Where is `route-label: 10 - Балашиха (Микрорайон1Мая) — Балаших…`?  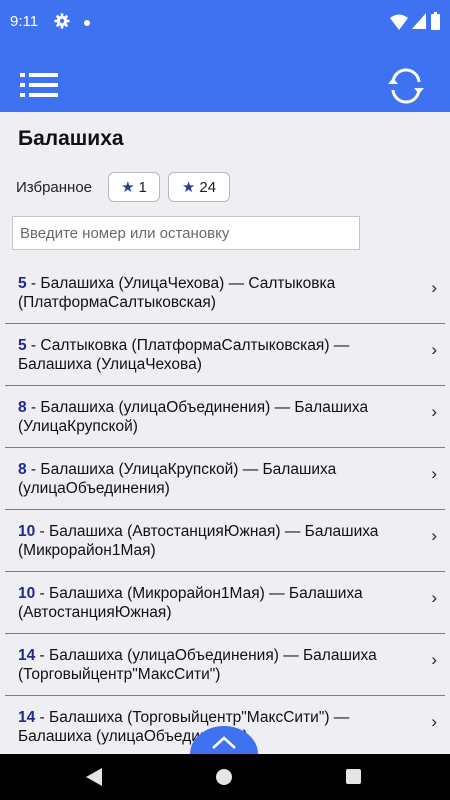 route-label: 10 - Балашиха (Микрорайон1Мая) — Балаших… is located at coordinates (213, 603).